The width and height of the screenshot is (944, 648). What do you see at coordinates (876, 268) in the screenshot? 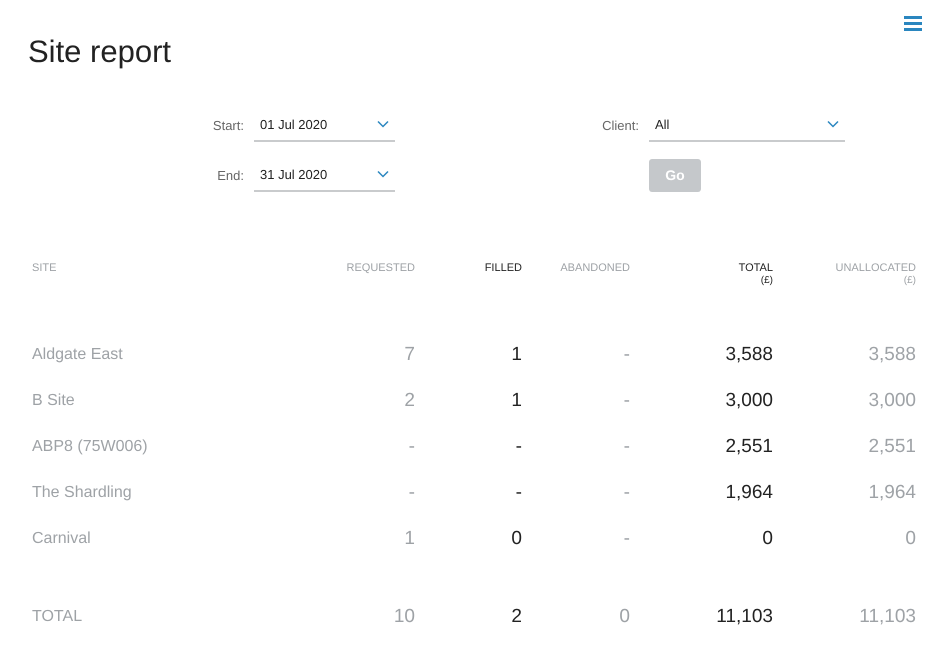
I see `column-header: UNALLOCATED` at bounding box center [876, 268].